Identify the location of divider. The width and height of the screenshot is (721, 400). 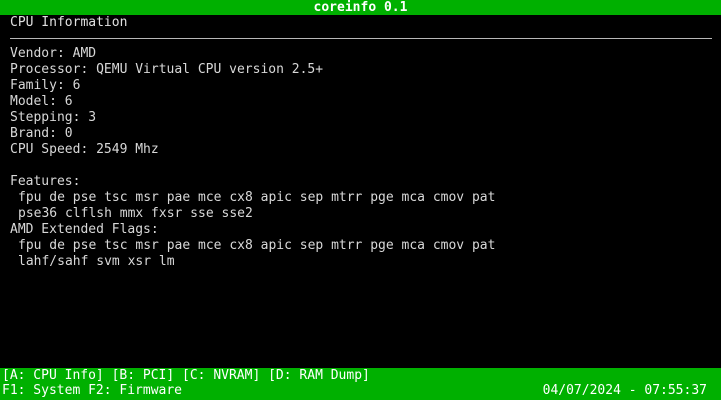
(361, 38).